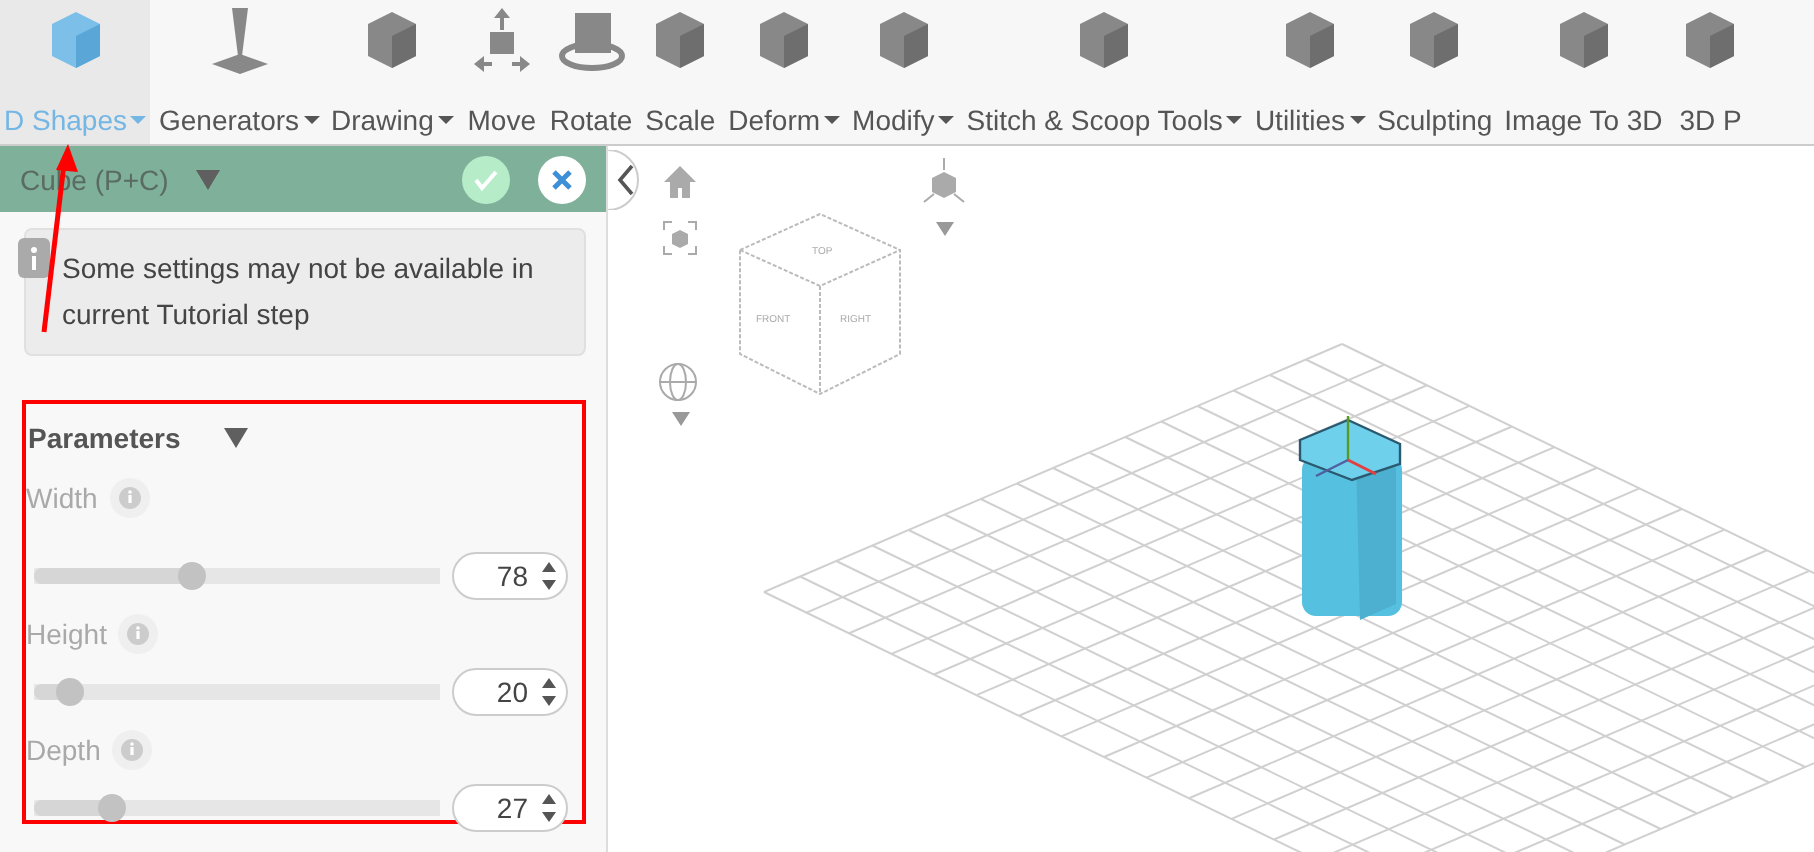  What do you see at coordinates (680, 72) in the screenshot?
I see `toolbar-tool: Scale` at bounding box center [680, 72].